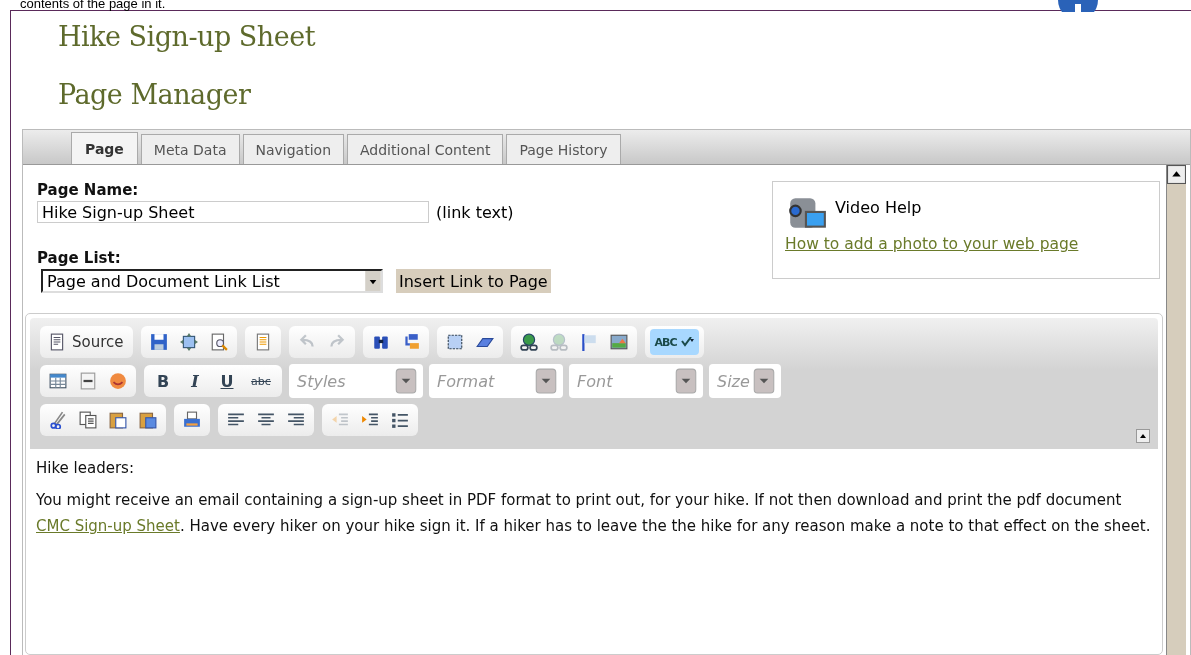 The image size is (1191, 655). What do you see at coordinates (118, 381) in the screenshot?
I see `emoticon-icon` at bounding box center [118, 381].